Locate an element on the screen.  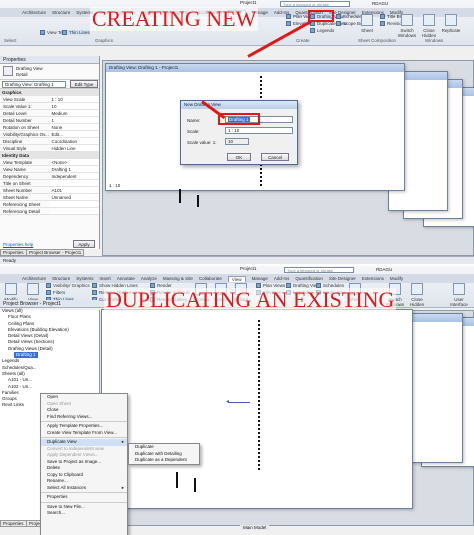
property-row: Dependency Independent is located at coordinates (49, 176).